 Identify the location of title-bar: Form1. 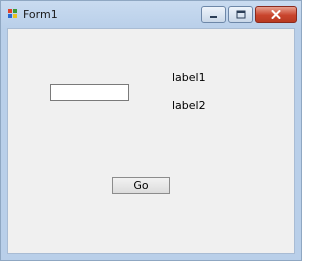
(151, 14).